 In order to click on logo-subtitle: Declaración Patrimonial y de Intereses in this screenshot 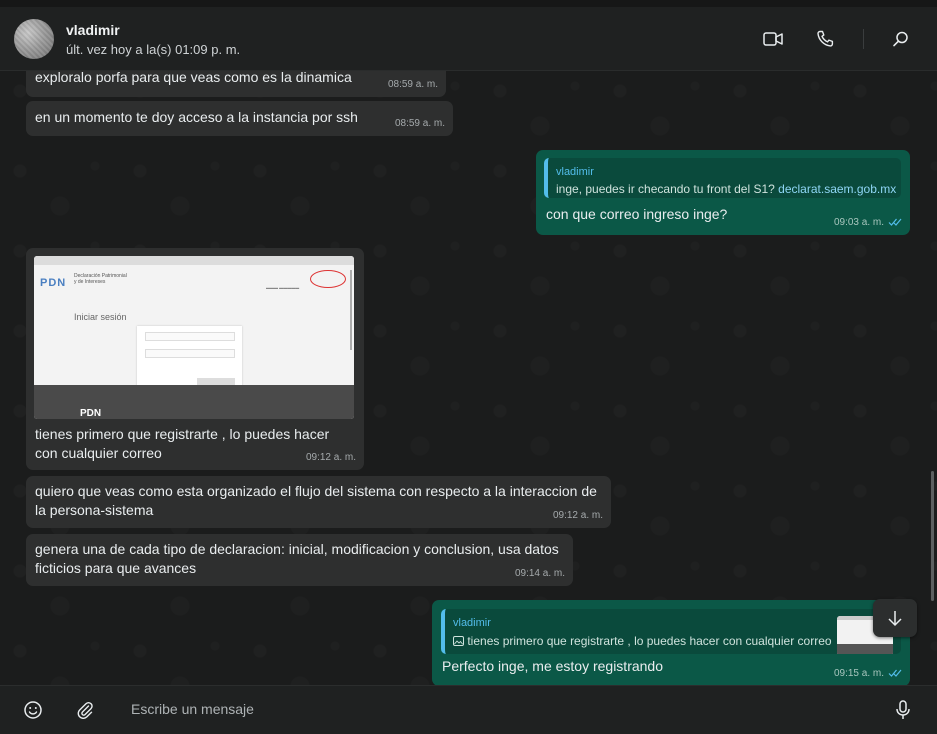, I will do `click(100, 279)`.